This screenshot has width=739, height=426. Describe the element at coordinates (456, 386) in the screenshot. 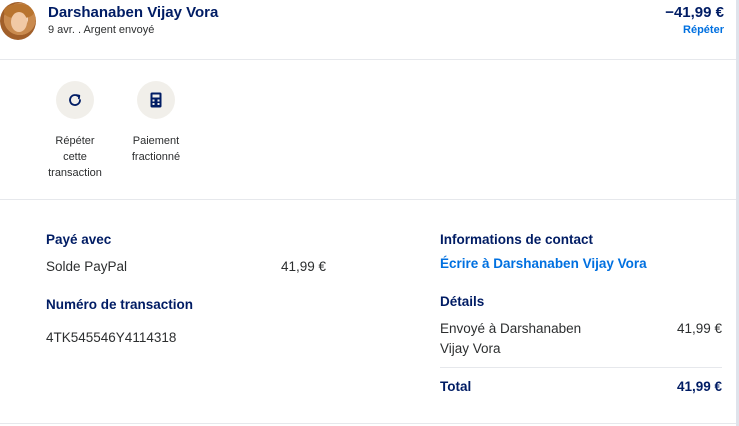

I see `total-label: Total` at that location.